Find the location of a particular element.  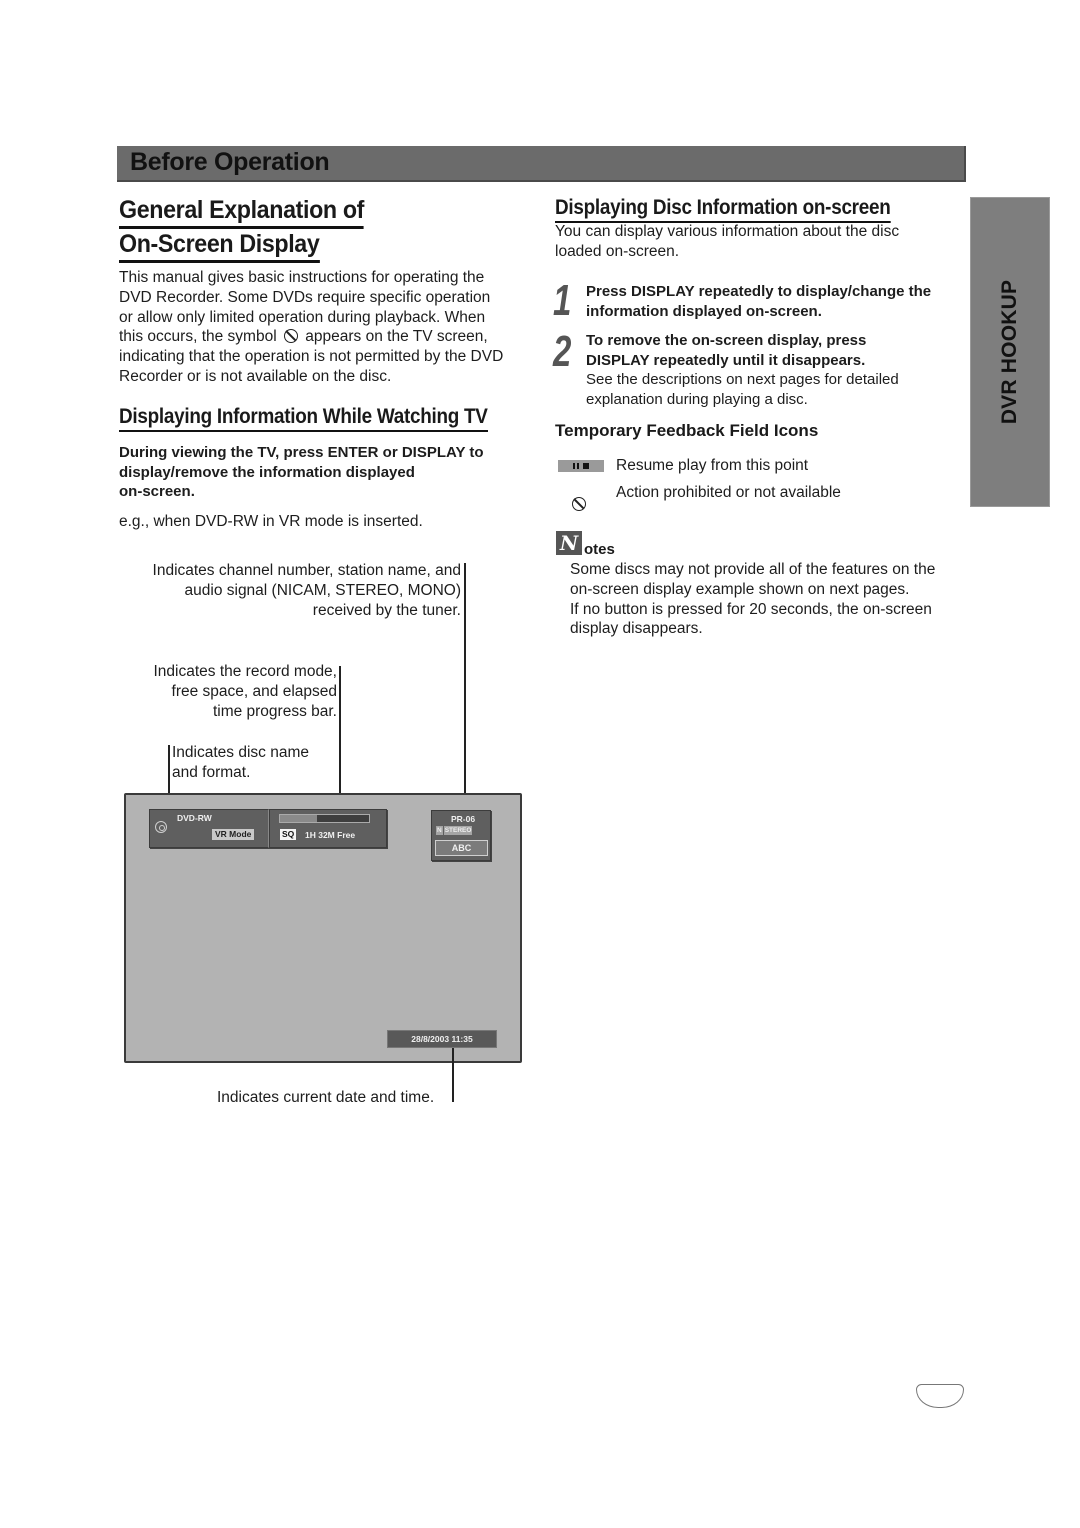

subsection-heading-text: Displaying Information While Watching TV is located at coordinates (303, 418).